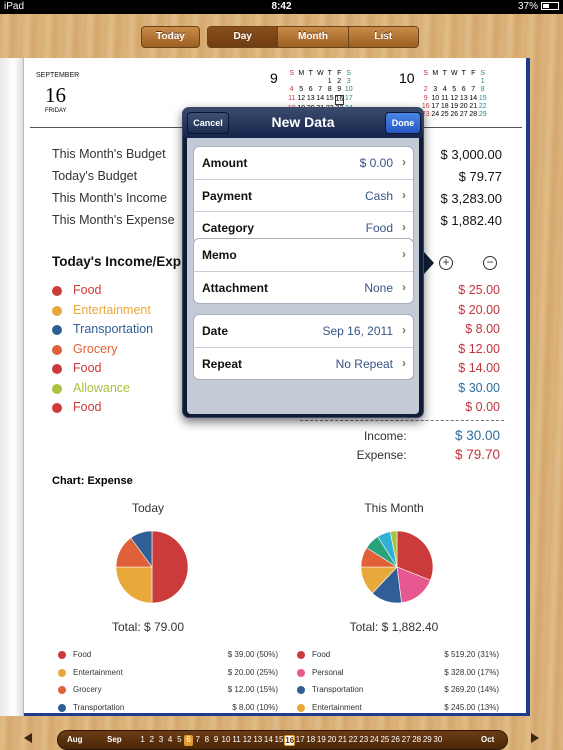 This screenshot has width=563, height=750. I want to click on calendar-day: 25, so click(445, 115).